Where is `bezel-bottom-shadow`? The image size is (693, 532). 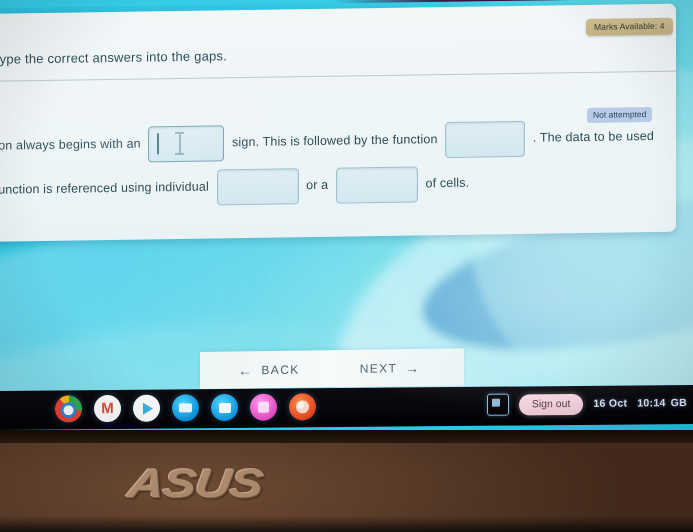 bezel-bottom-shadow is located at coordinates (346, 524).